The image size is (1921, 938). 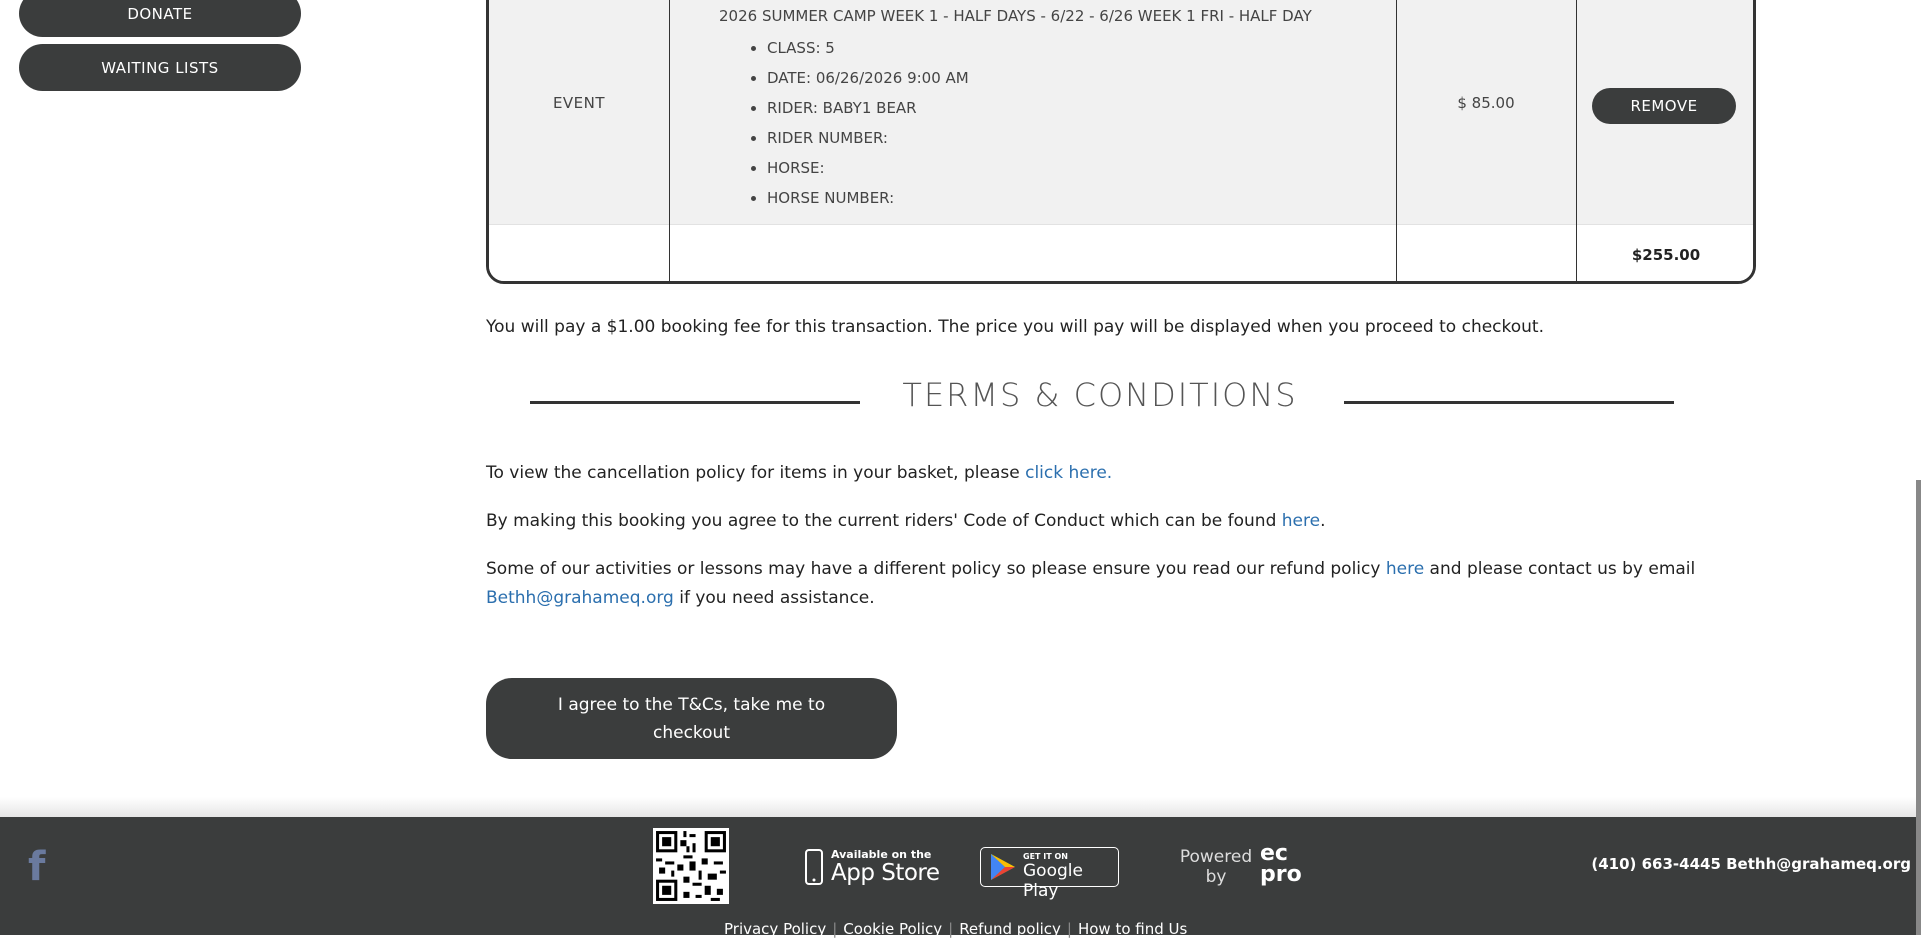 I want to click on detail-horse-number: HORSE NUMBER:, so click(x=1093, y=198).